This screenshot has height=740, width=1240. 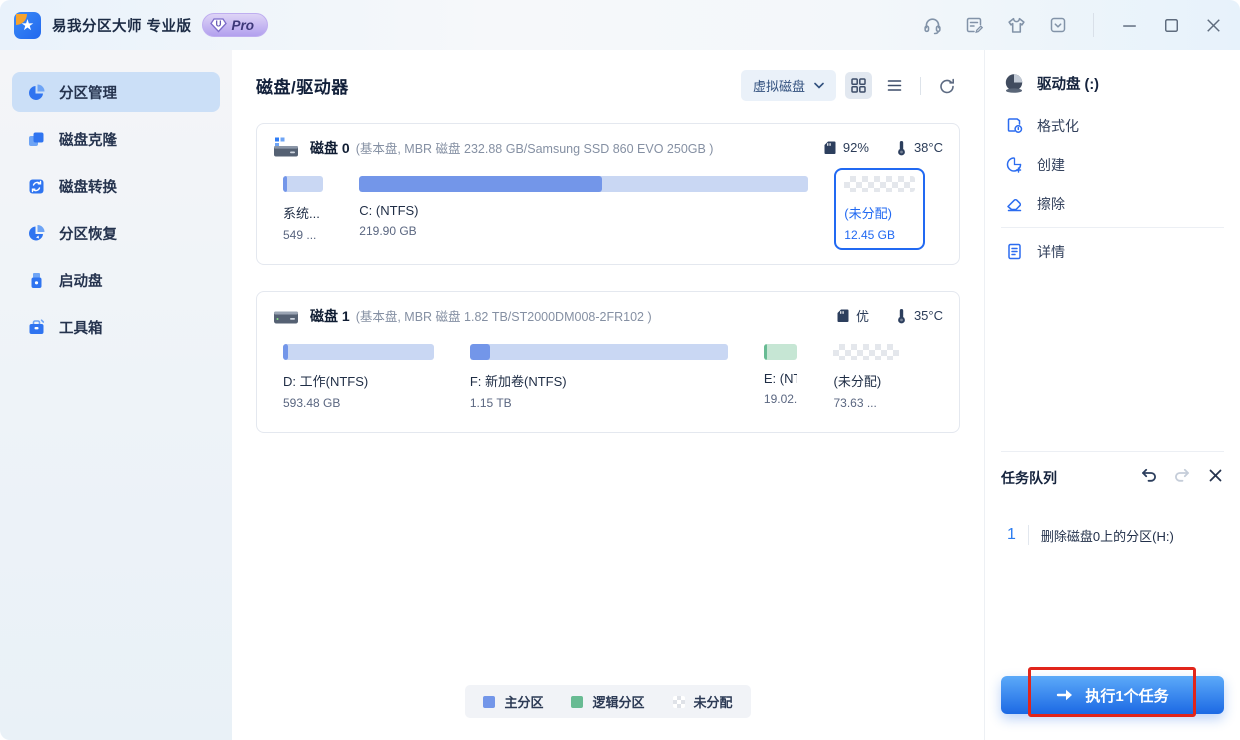 I want to click on sidebar-item-partition-recovery: 分区恢复, so click(x=116, y=233).